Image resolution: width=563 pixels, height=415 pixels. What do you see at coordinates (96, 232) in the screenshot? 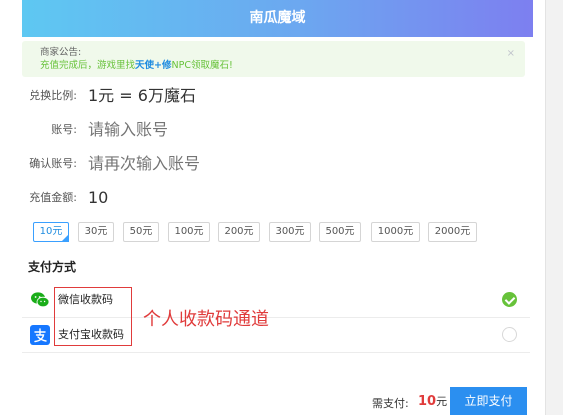
I see `amount-option-30: 30元` at bounding box center [96, 232].